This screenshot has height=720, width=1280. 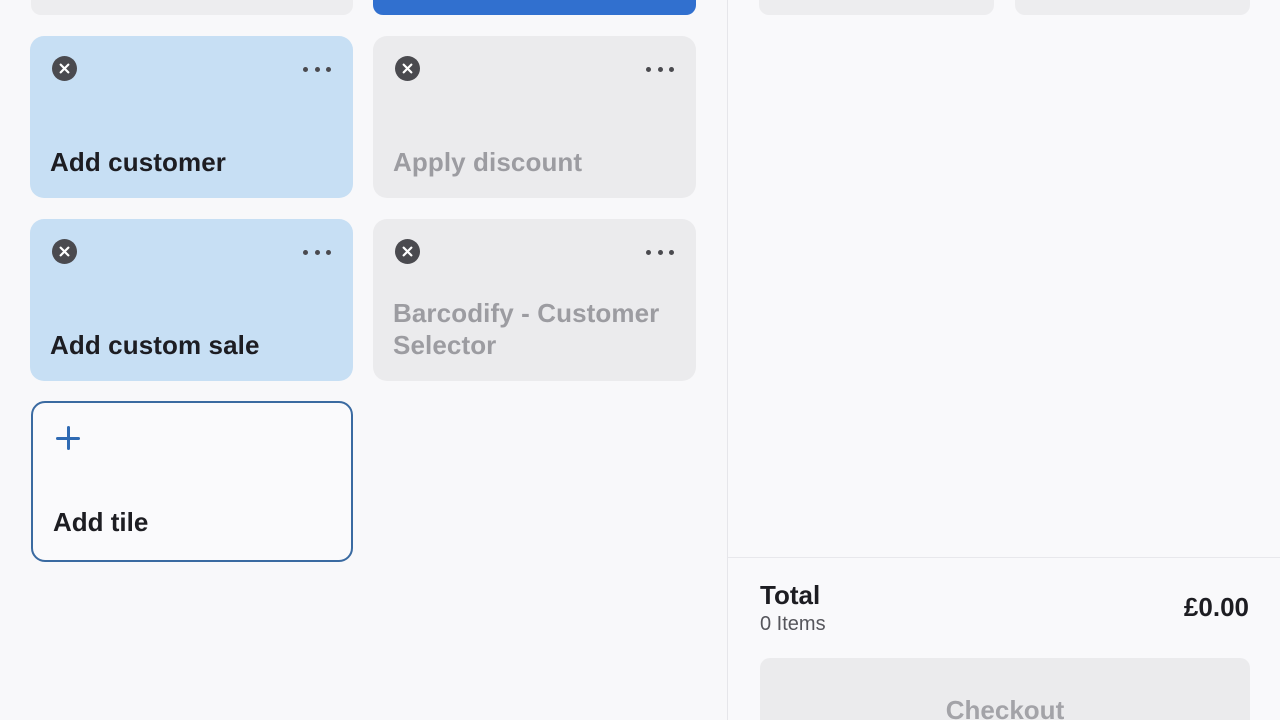 I want to click on items-count: 0 Items, so click(x=793, y=624).